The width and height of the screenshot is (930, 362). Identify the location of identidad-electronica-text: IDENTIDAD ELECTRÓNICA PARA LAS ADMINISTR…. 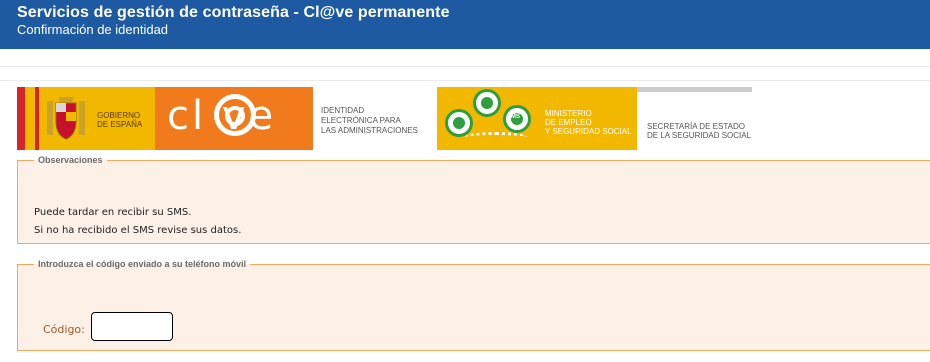
(369, 120).